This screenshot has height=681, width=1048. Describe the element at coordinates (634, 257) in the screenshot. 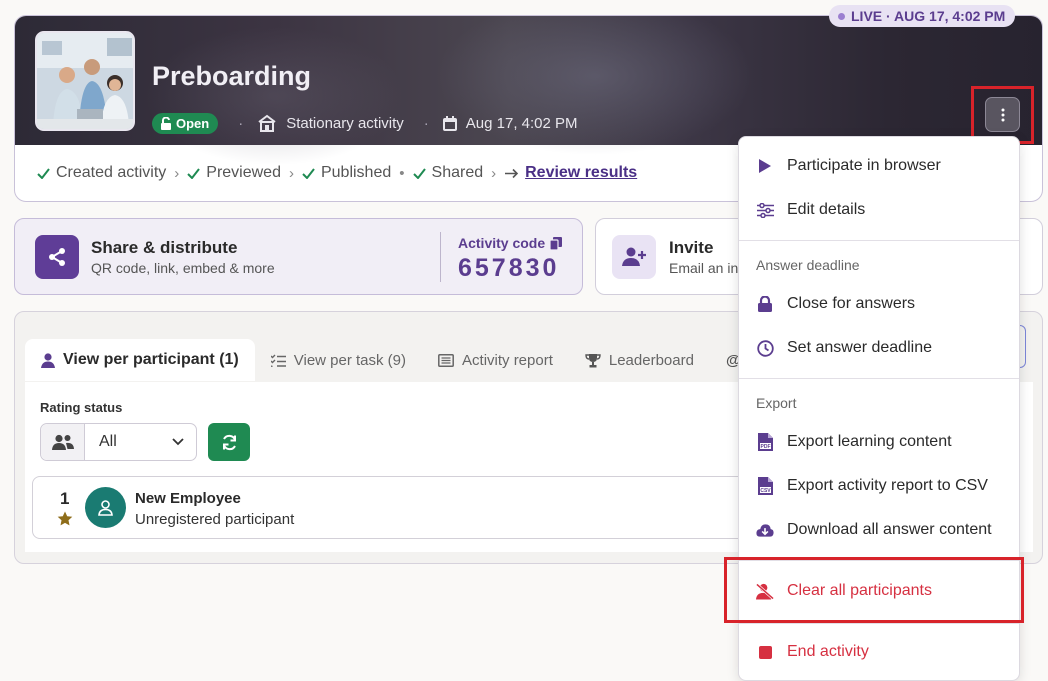

I see `add-user-icon` at that location.